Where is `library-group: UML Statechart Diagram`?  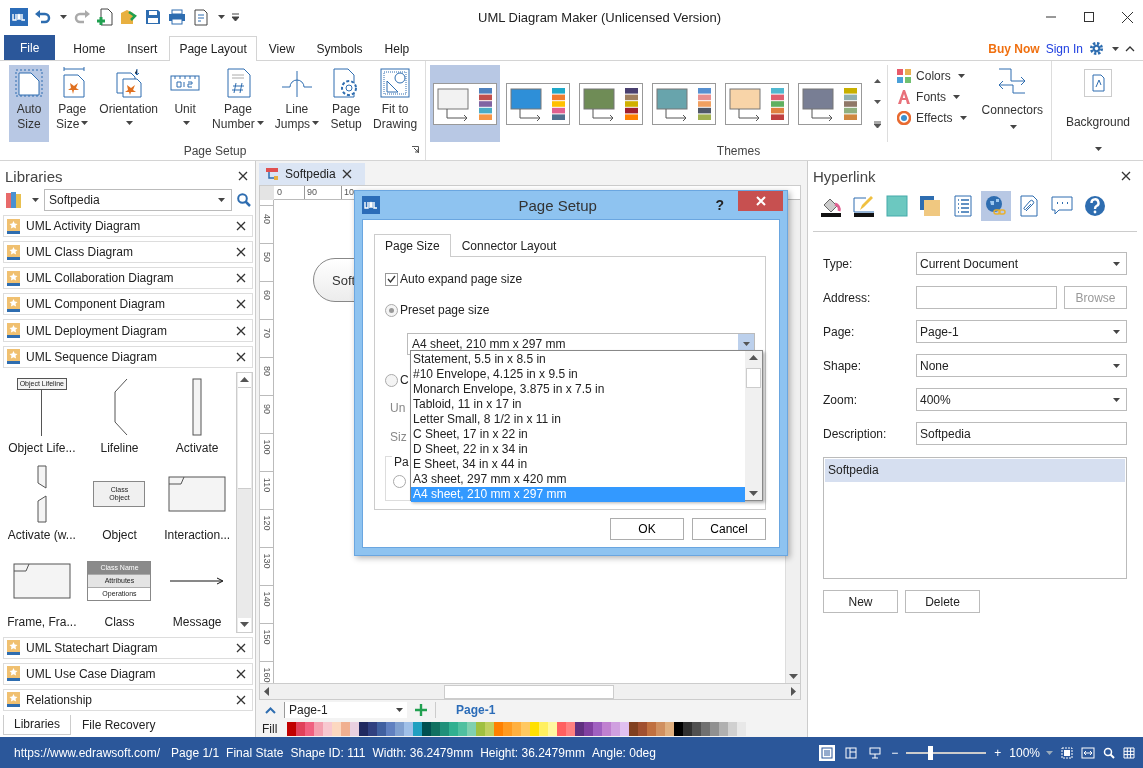
library-group: UML Statechart Diagram is located at coordinates (128, 647).